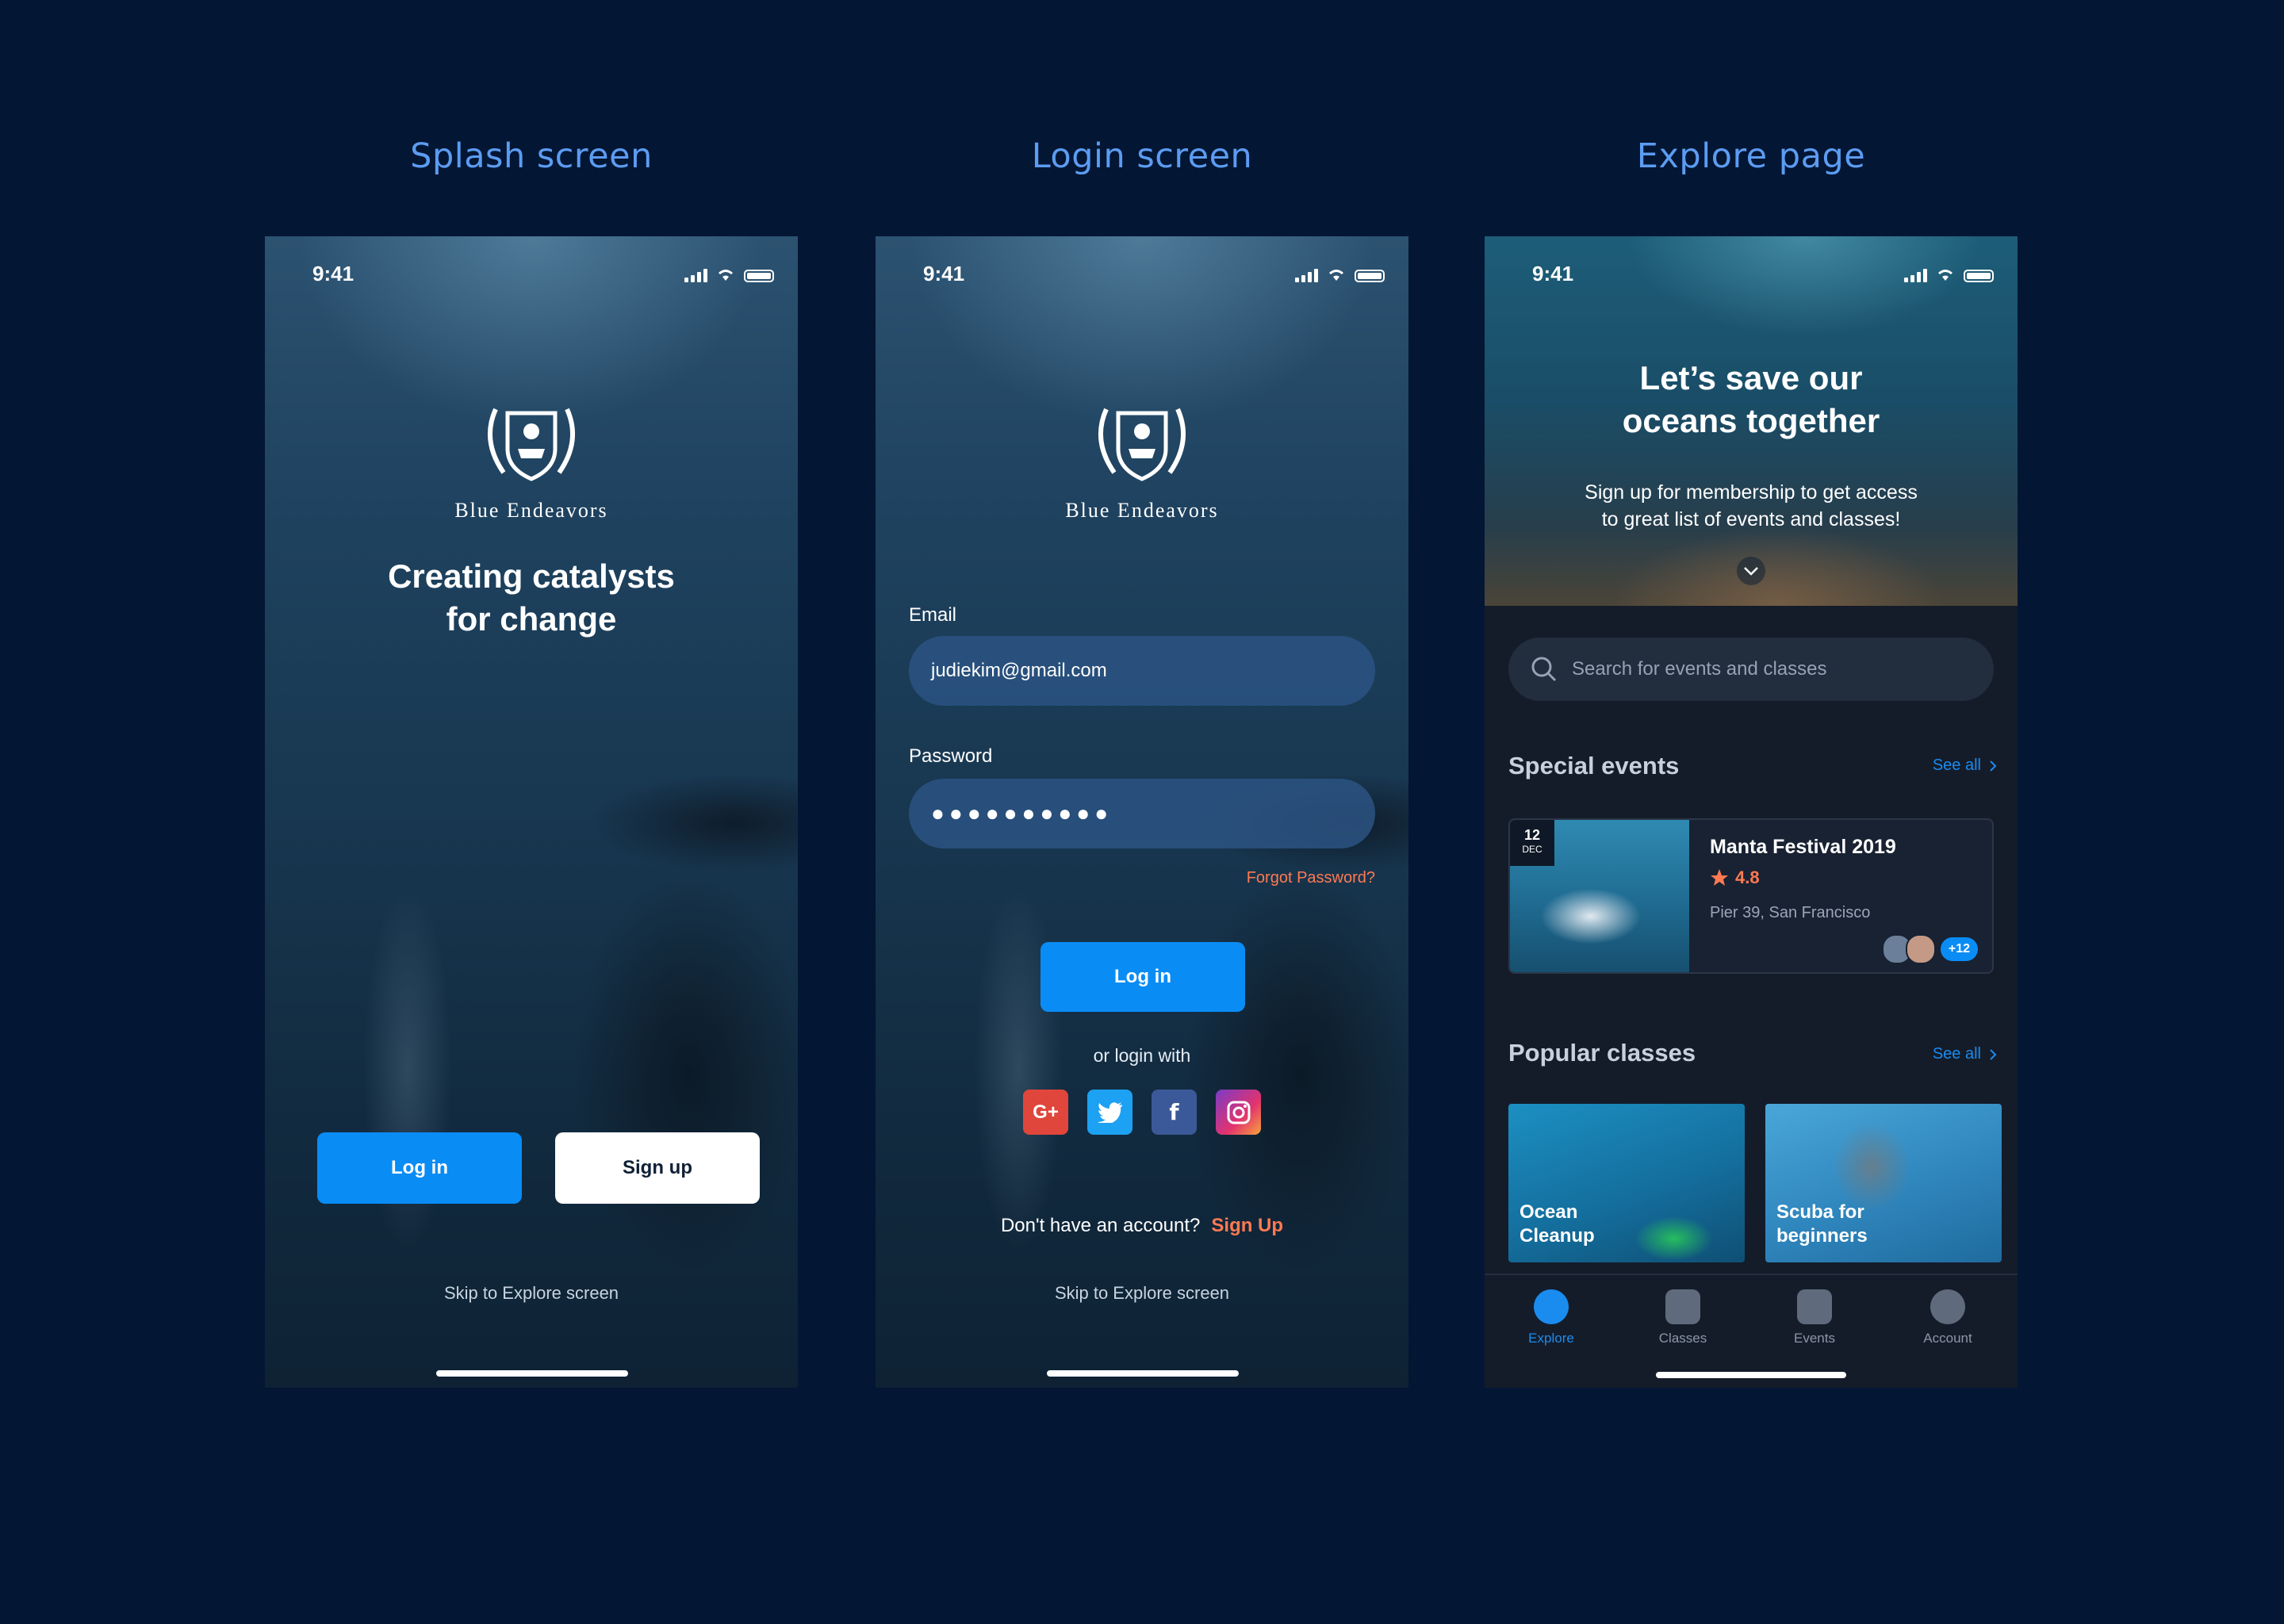 The image size is (2284, 1624). I want to click on tab-label: Explore, so click(1551, 1338).